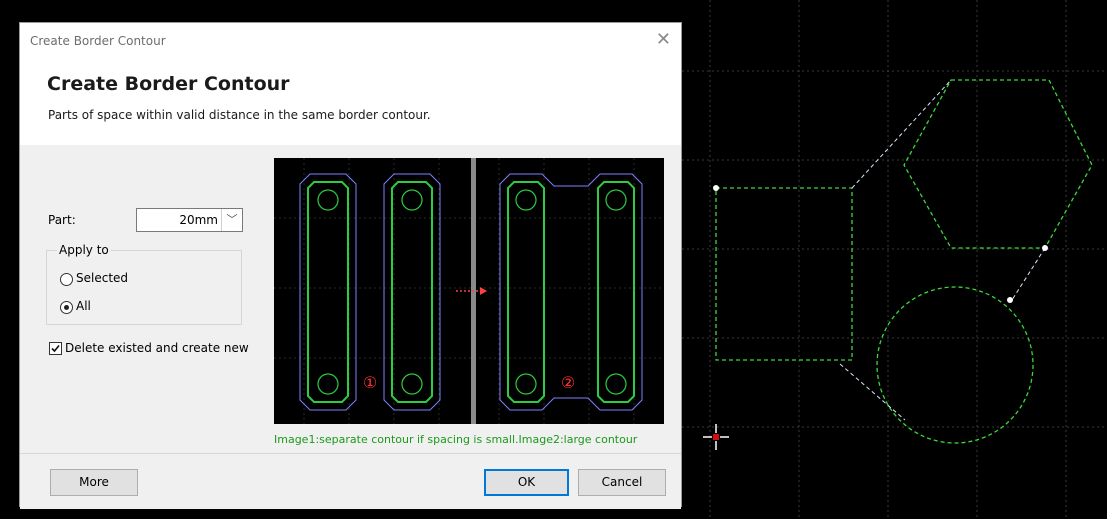 This screenshot has height=519, width=1107. Describe the element at coordinates (62, 220) in the screenshot. I see `part-label: Part:` at that location.